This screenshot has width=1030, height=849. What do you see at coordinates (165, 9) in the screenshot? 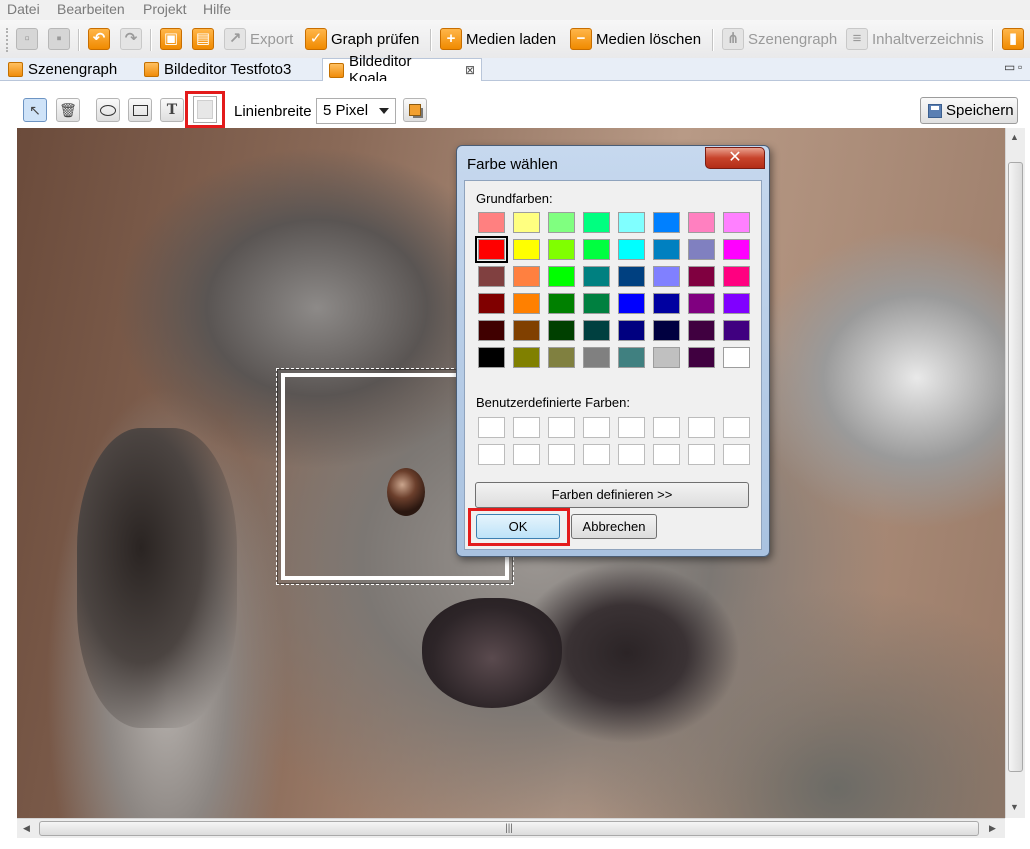
I see `menu-projekt: Projekt` at bounding box center [165, 9].